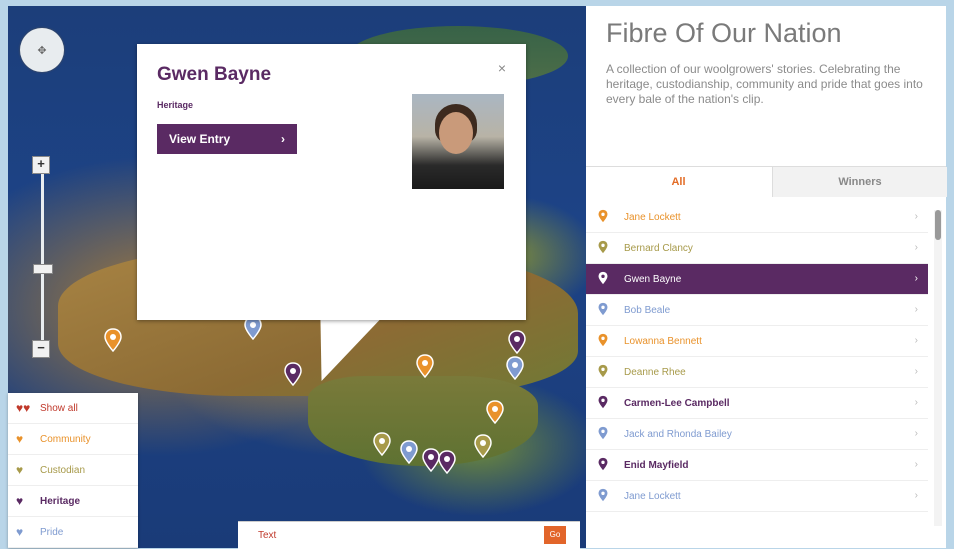 The image size is (954, 549). I want to click on list-item: Lowanna Bennett ›, so click(757, 341).